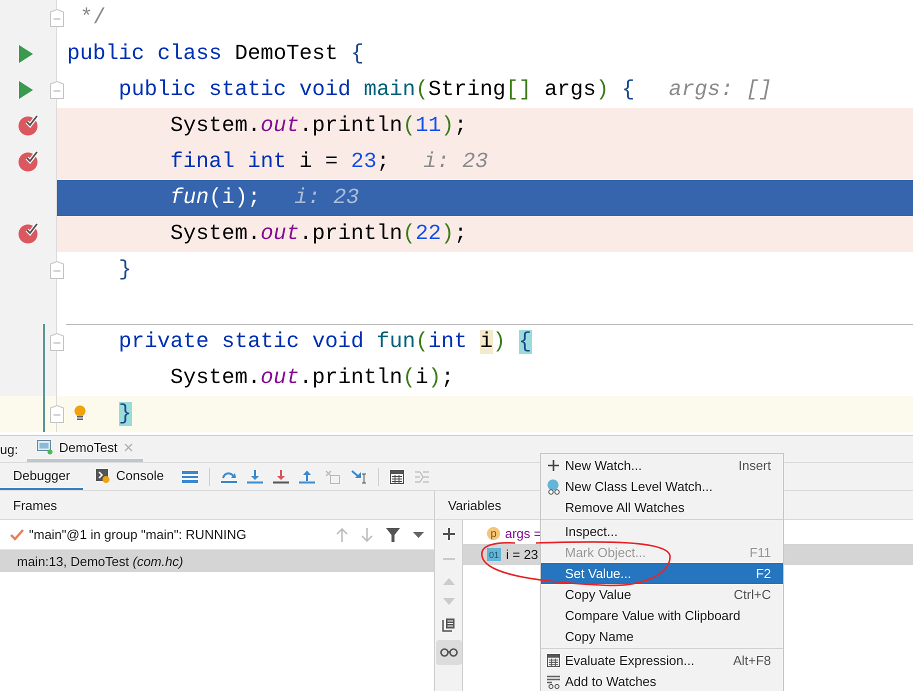 Image resolution: width=913 pixels, height=691 pixels. Describe the element at coordinates (215, 54) in the screenshot. I see `code-line: public class DemoTest {` at that location.